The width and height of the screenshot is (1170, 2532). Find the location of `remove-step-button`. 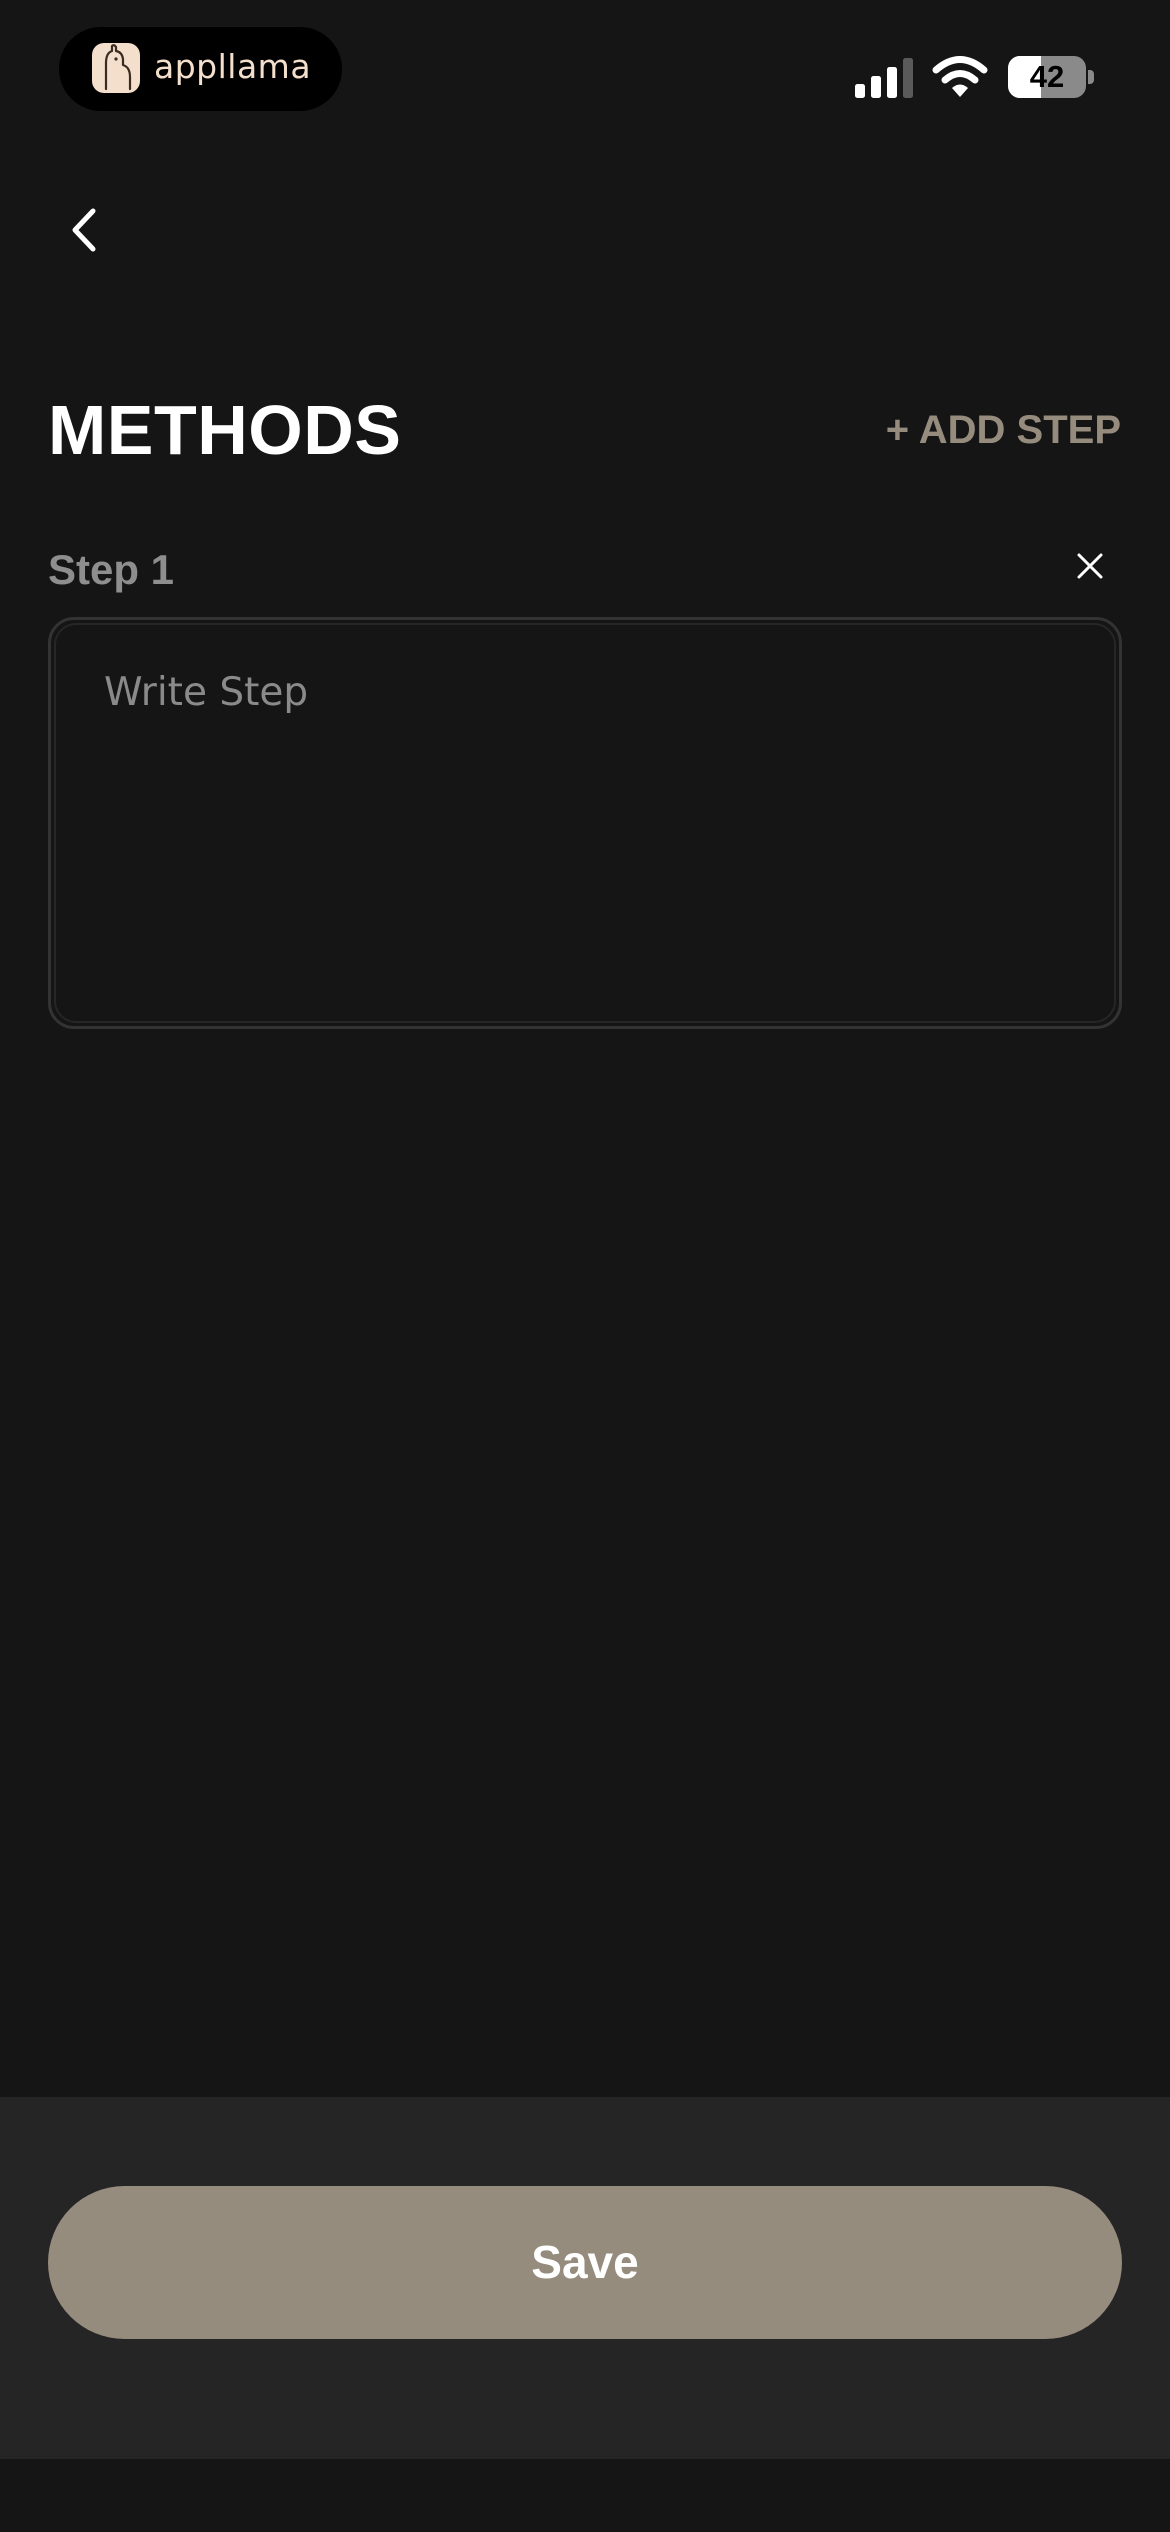

remove-step-button is located at coordinates (1090, 566).